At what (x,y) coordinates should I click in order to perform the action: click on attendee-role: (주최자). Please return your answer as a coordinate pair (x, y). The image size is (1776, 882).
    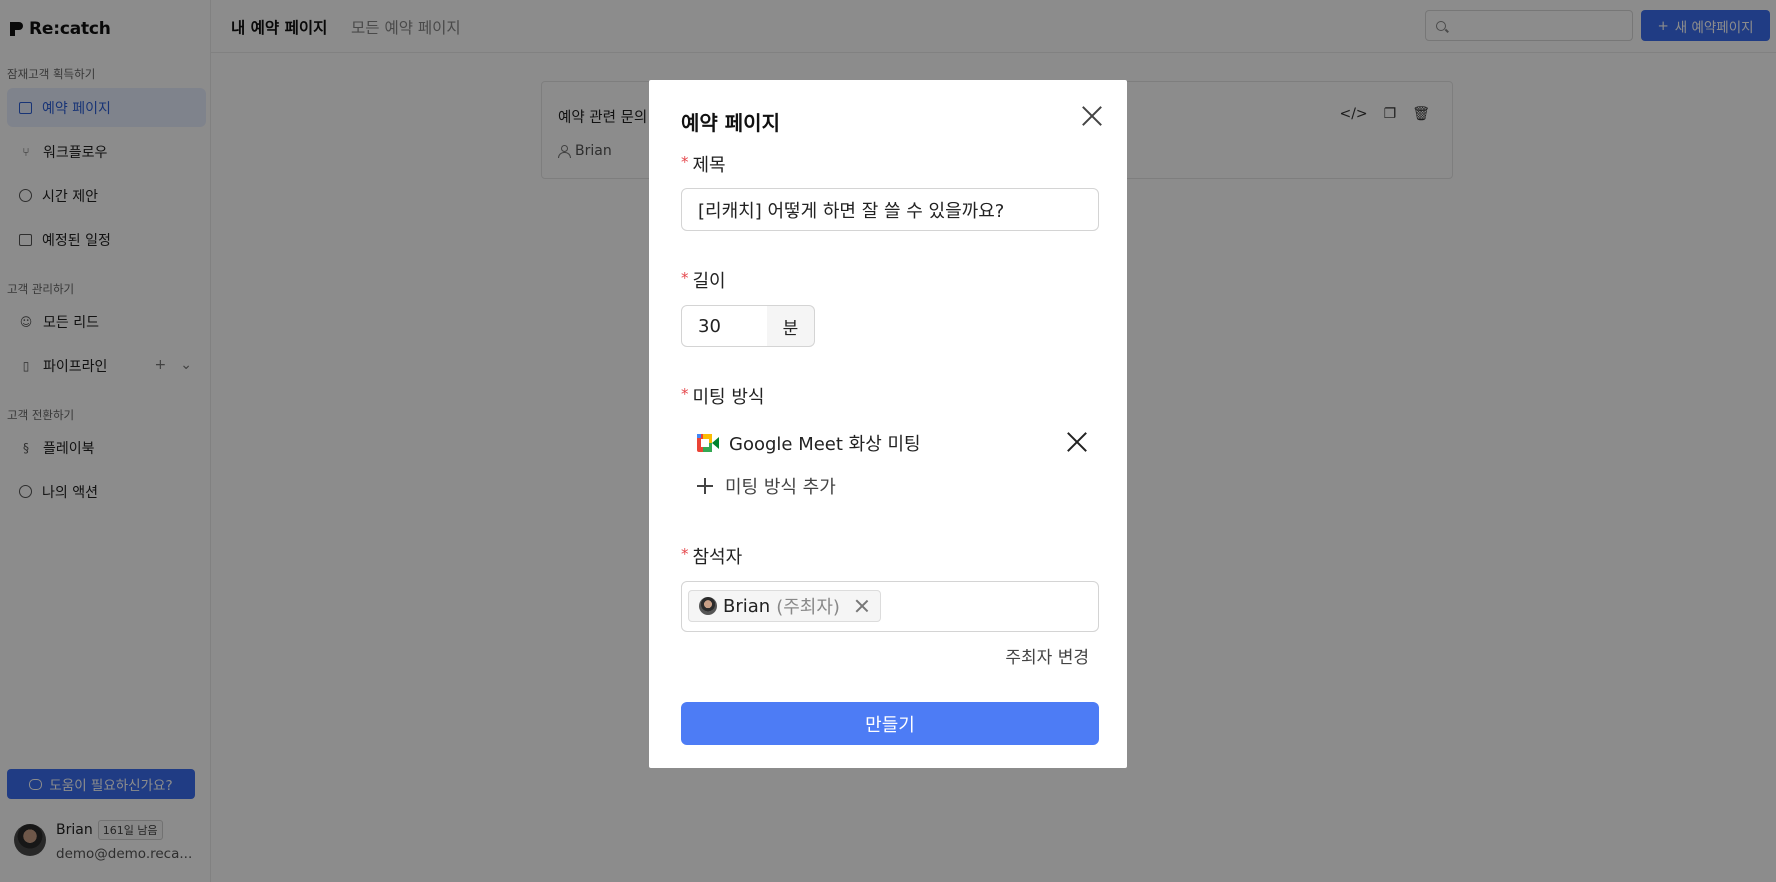
    Looking at the image, I should click on (808, 607).